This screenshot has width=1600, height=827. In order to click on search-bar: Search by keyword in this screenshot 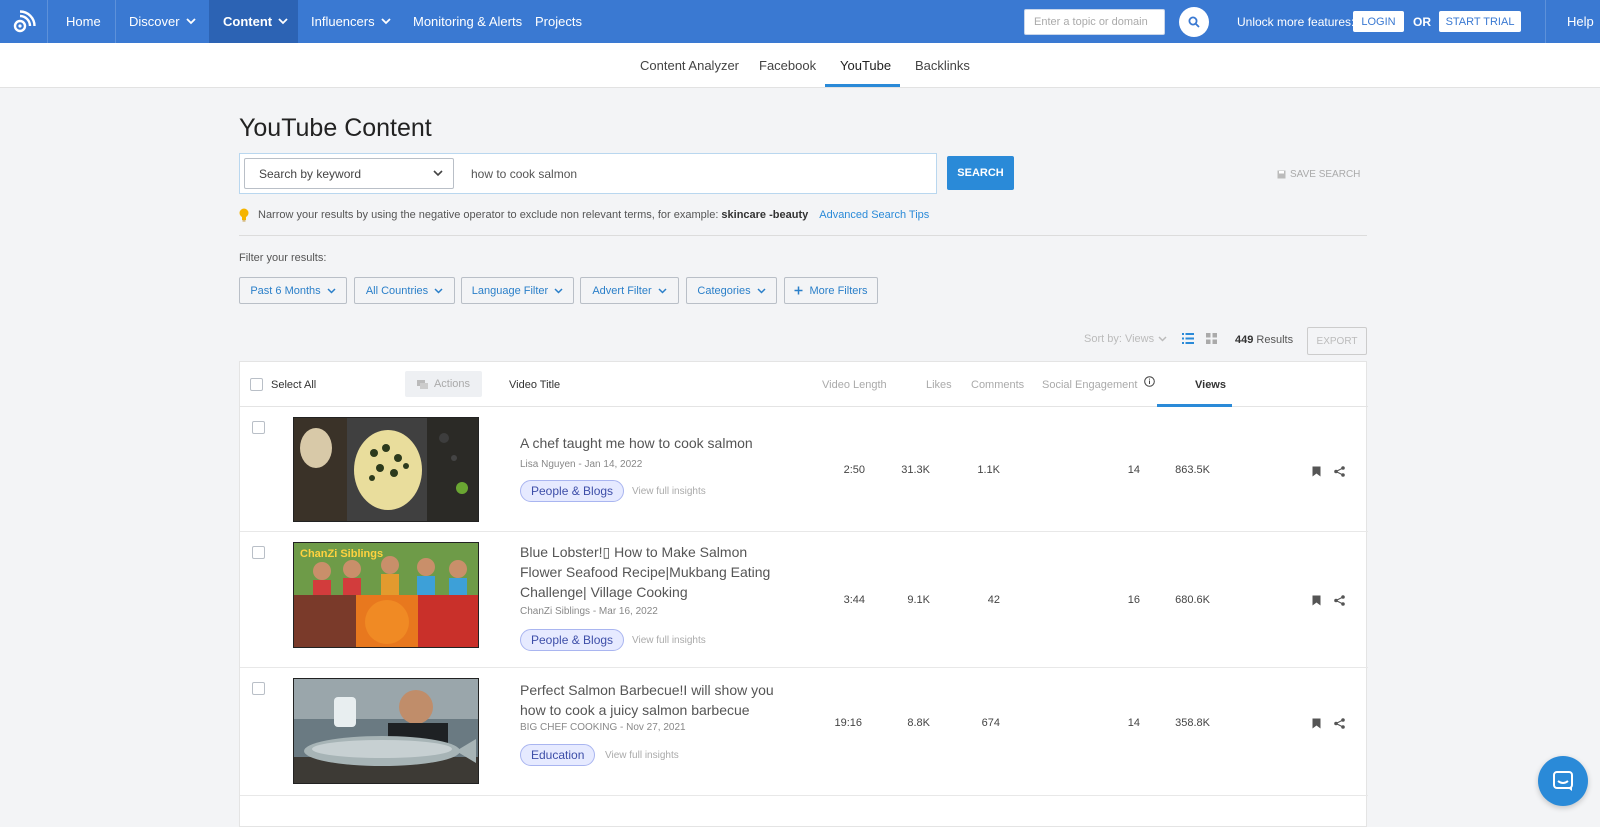, I will do `click(588, 173)`.